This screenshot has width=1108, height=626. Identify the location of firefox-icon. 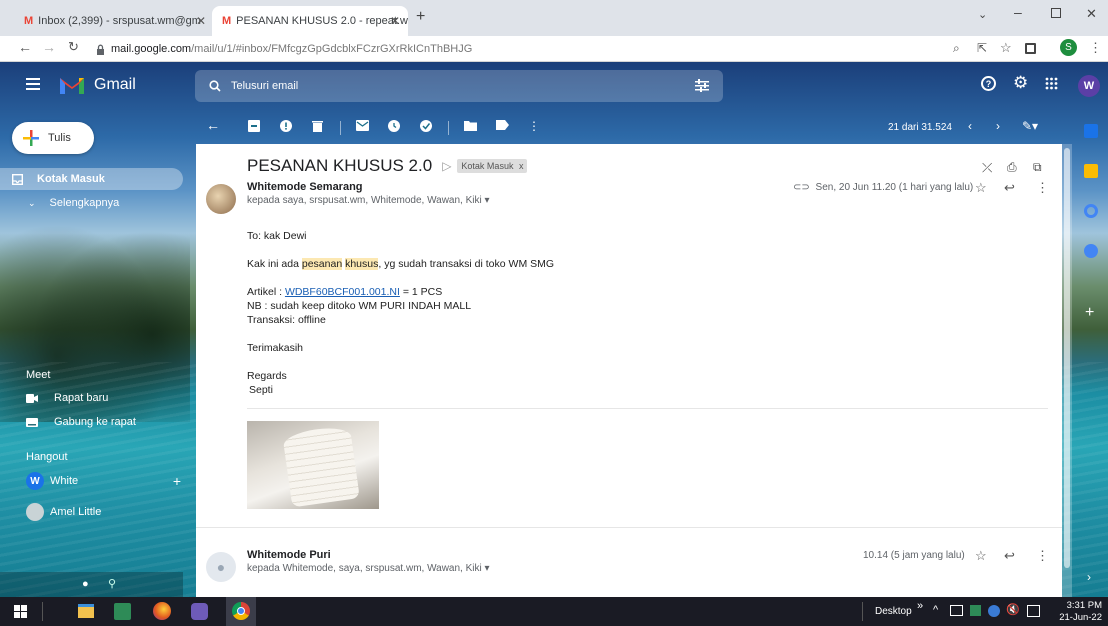
(162, 611).